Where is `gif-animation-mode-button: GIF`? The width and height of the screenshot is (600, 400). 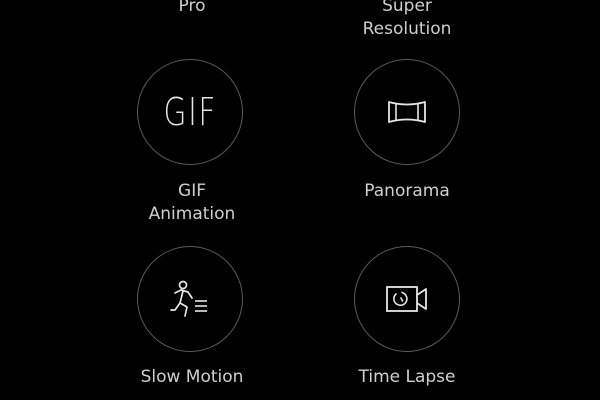
gif-animation-mode-button: GIF is located at coordinates (190, 112).